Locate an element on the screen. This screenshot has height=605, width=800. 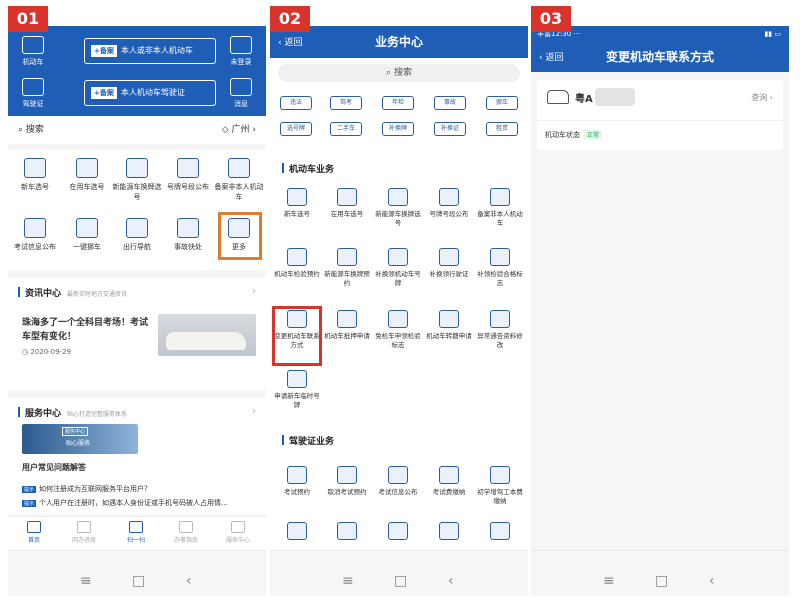
service-item: 补领检验合格标志 is located at coordinates (500, 268).